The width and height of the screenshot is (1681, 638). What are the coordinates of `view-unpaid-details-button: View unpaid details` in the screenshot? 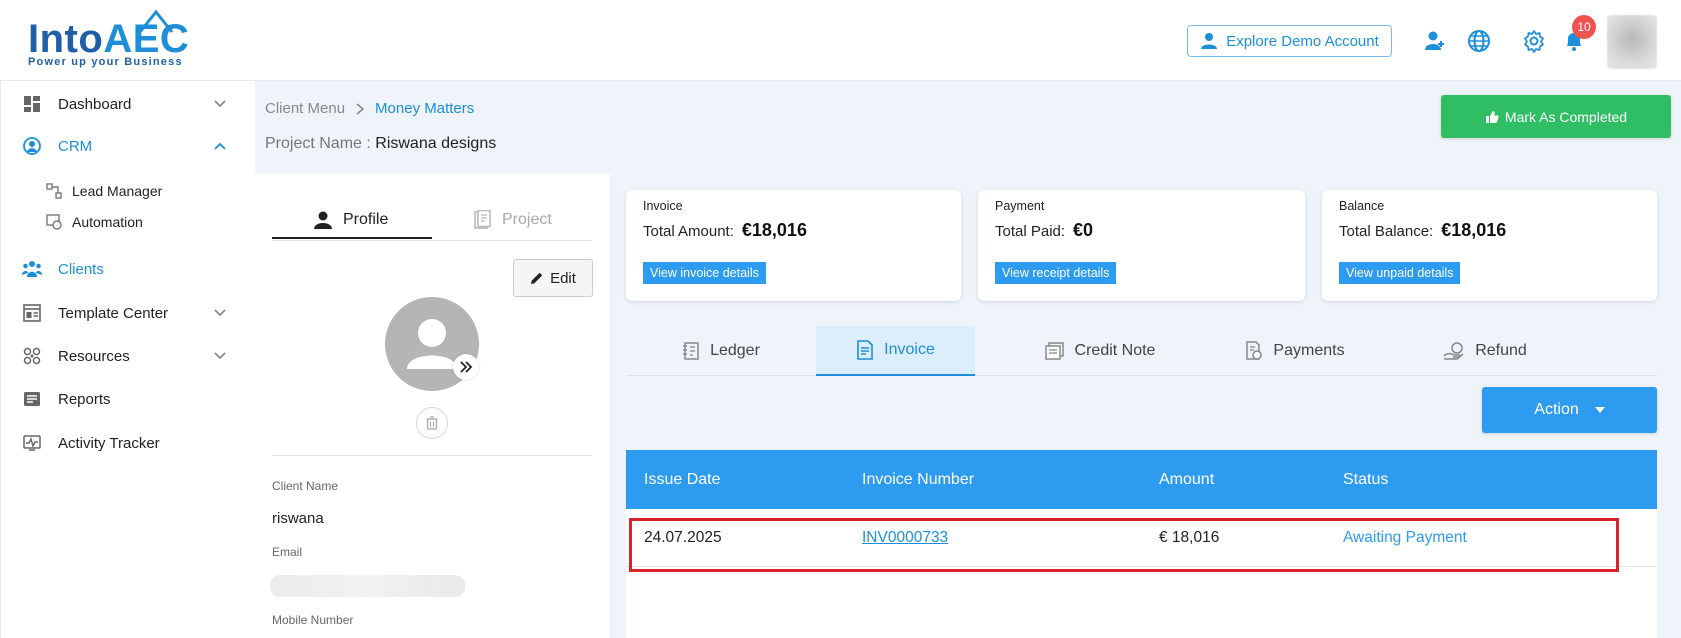 It's located at (1400, 273).